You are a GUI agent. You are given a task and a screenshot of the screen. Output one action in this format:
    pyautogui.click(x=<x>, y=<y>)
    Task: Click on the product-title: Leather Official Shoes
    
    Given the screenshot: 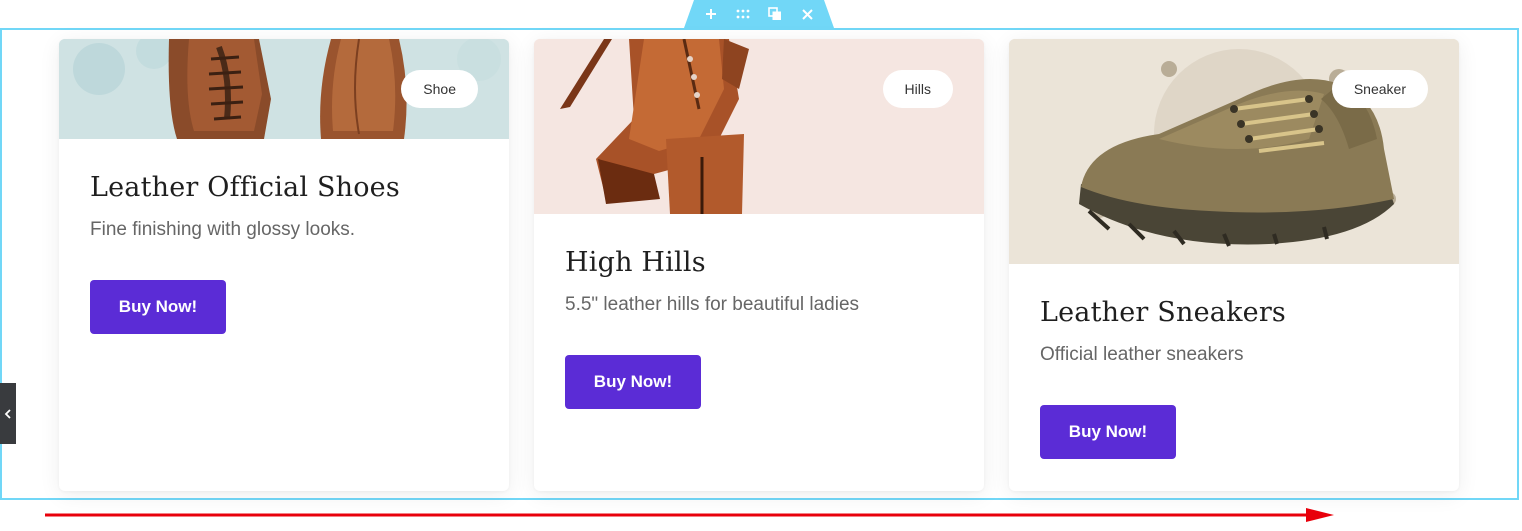 What is the action you would take?
    pyautogui.click(x=245, y=187)
    